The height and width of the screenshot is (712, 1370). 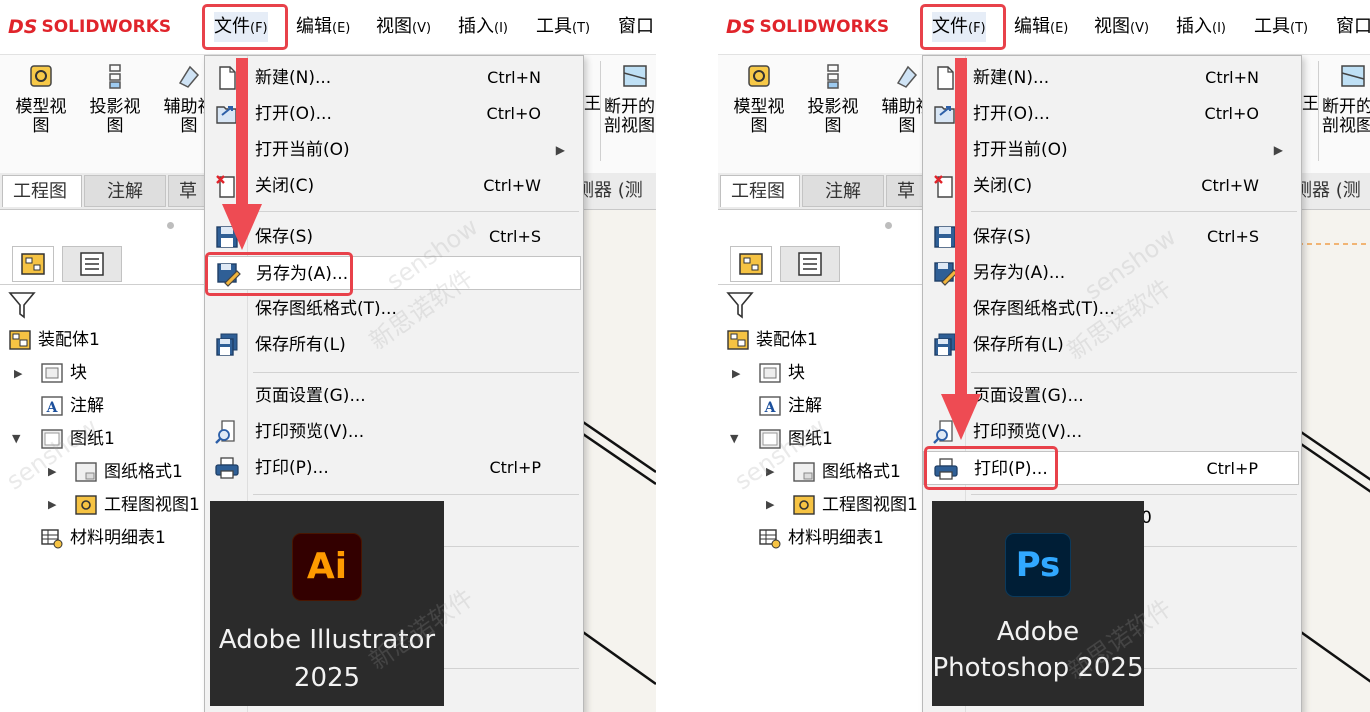 What do you see at coordinates (302, 150) in the screenshot?
I see `menu-label: 打开当前(O)` at bounding box center [302, 150].